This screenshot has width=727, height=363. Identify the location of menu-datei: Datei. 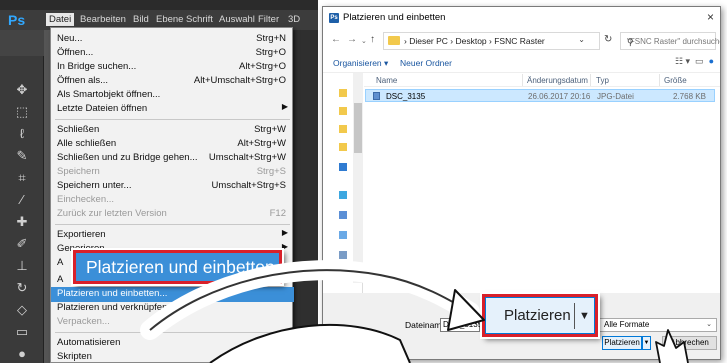
(60, 19).